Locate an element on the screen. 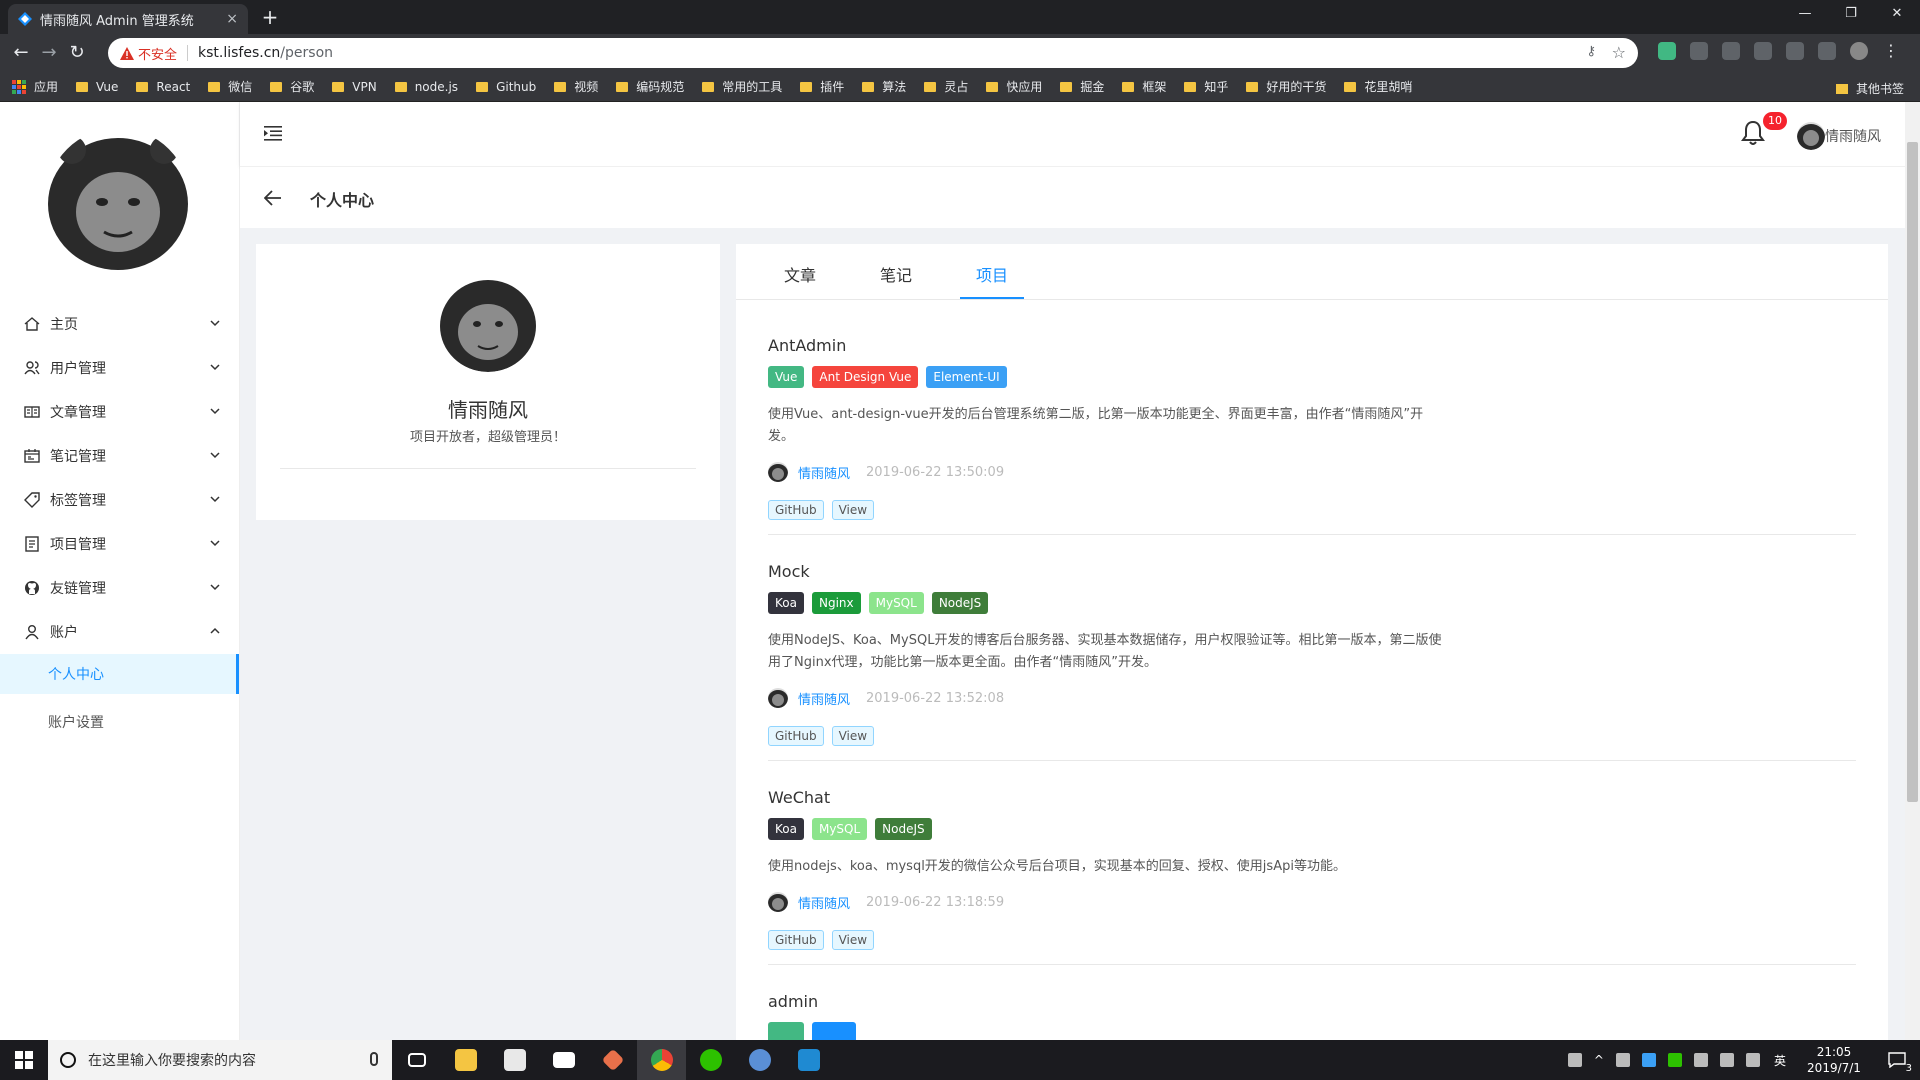 The width and height of the screenshot is (1920, 1080). menu-fold-icon is located at coordinates (273, 133).